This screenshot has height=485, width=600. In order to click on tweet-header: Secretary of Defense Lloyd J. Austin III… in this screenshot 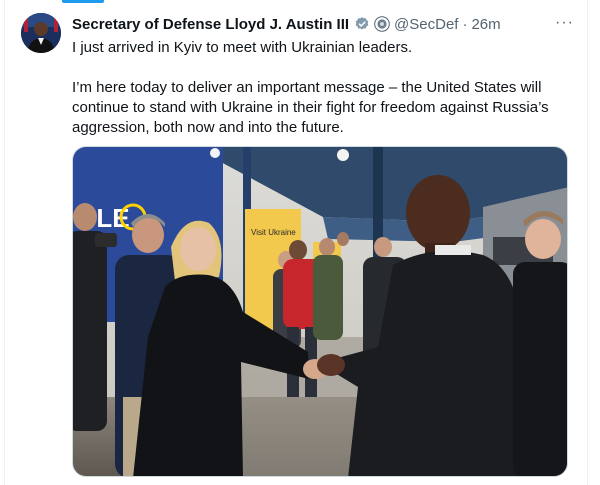, I will do `click(327, 24)`.